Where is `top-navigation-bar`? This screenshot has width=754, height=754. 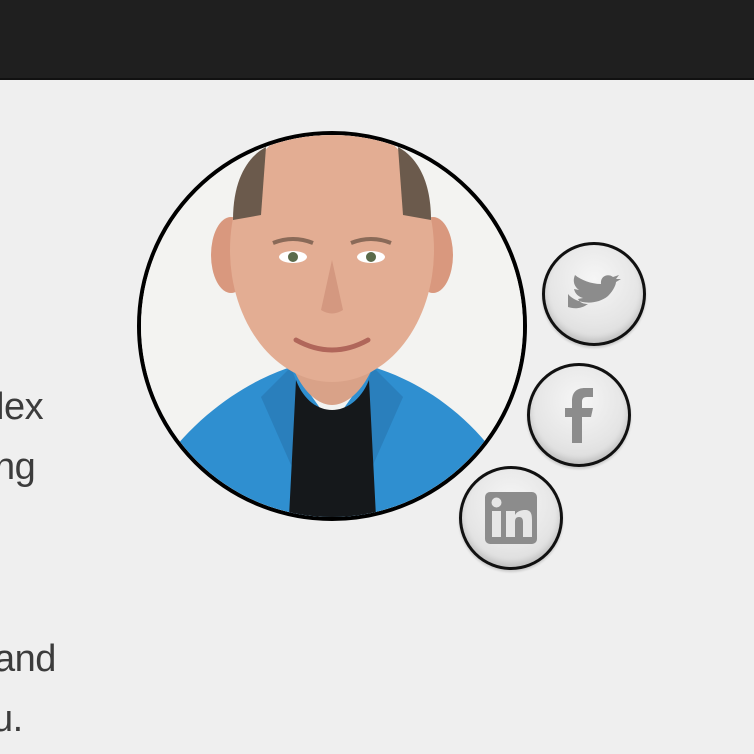 top-navigation-bar is located at coordinates (377, 40).